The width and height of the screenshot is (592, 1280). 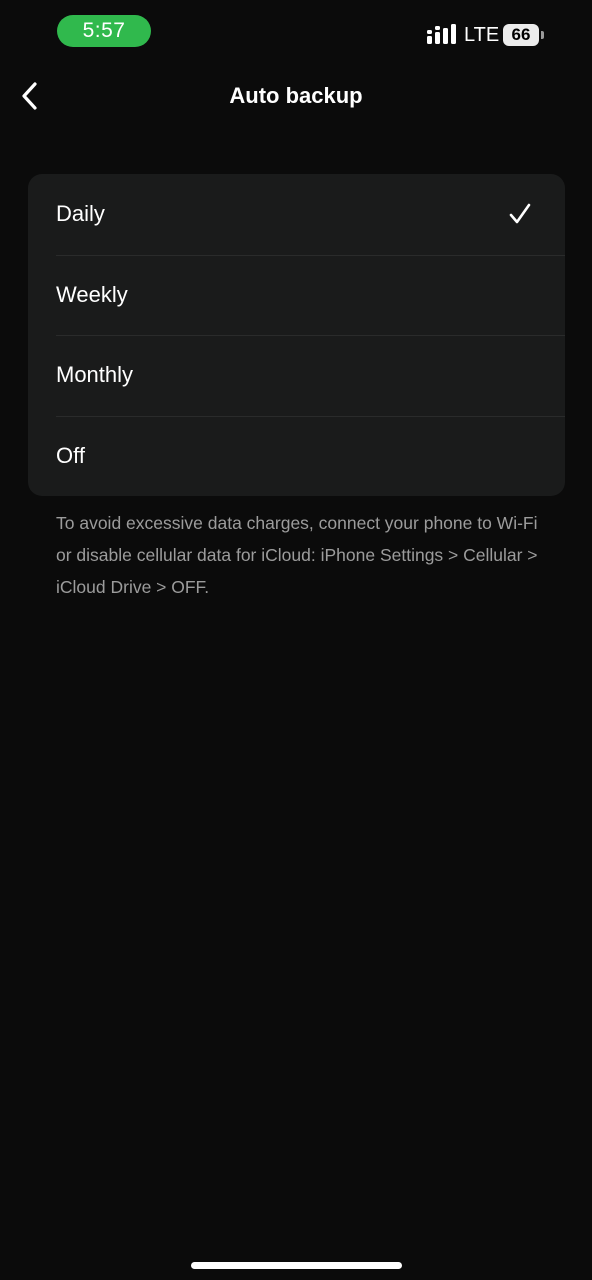 I want to click on status-time: 5:57, so click(x=104, y=31).